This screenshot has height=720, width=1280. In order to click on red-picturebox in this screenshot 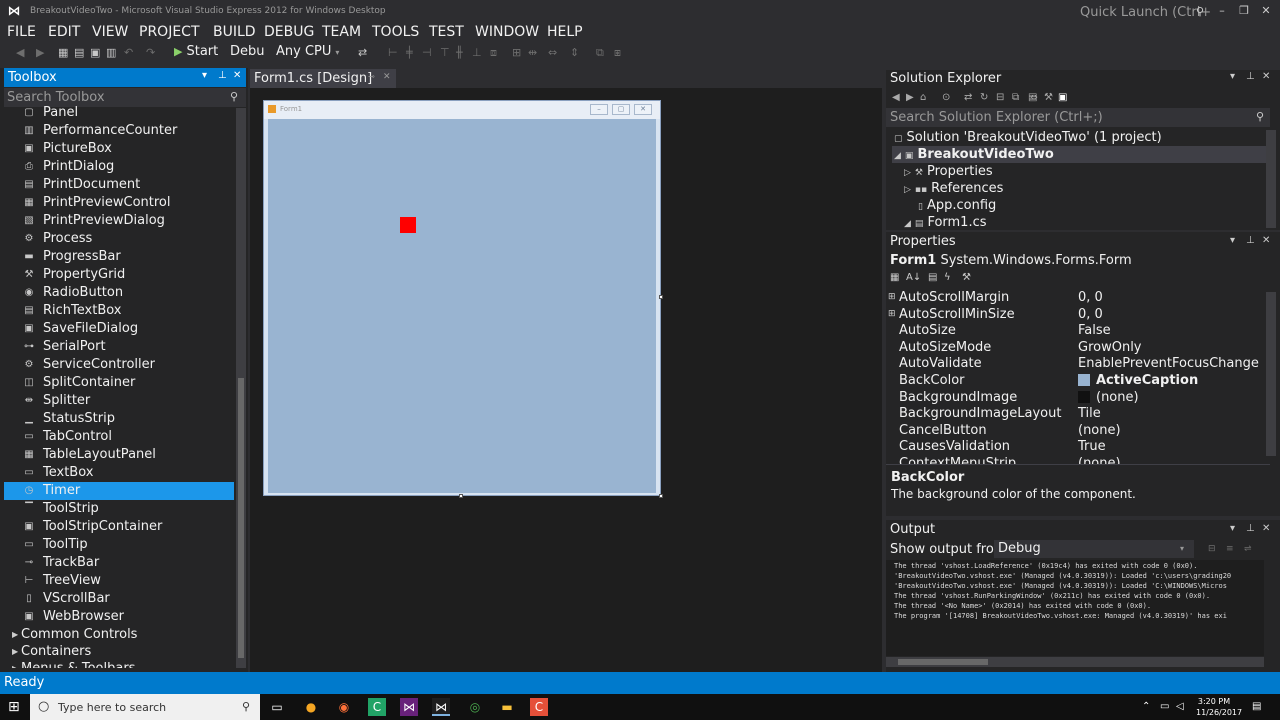, I will do `click(408, 225)`.